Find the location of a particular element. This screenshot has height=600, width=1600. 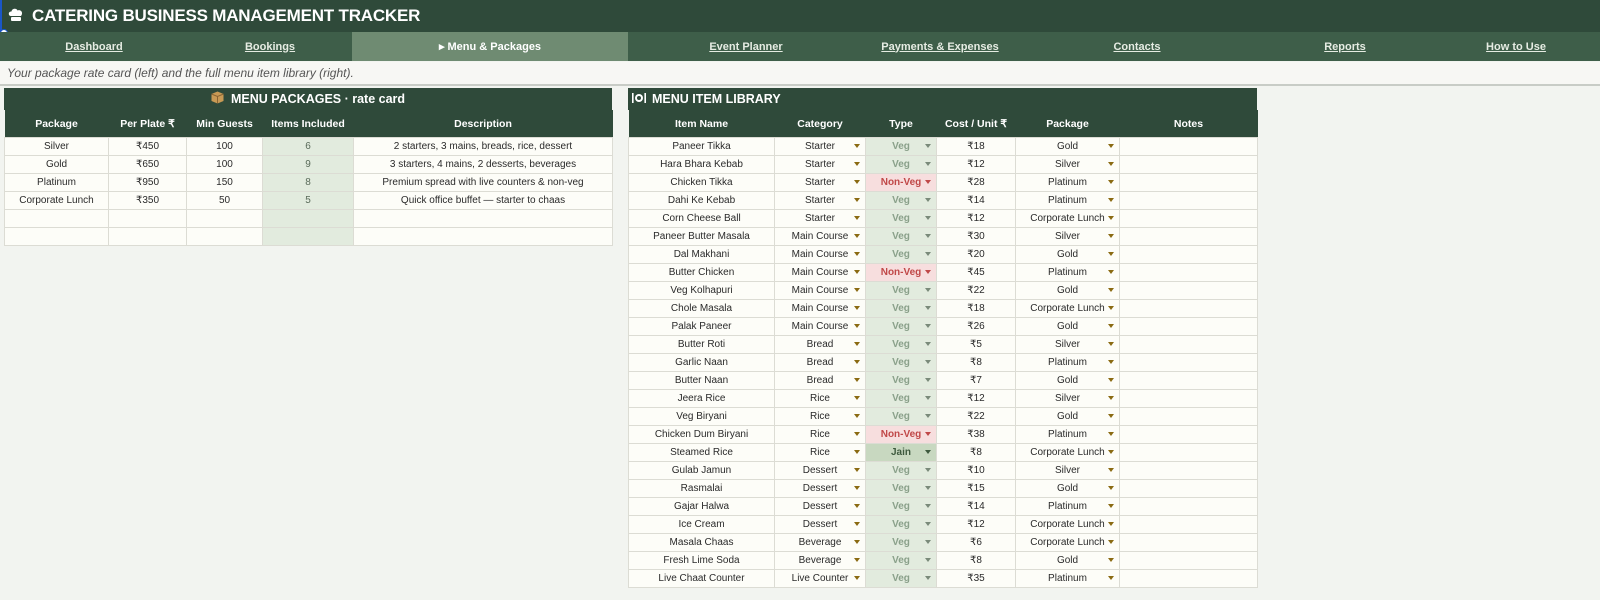

cell-item-name: Dahi Ke Kebab is located at coordinates (701, 200).